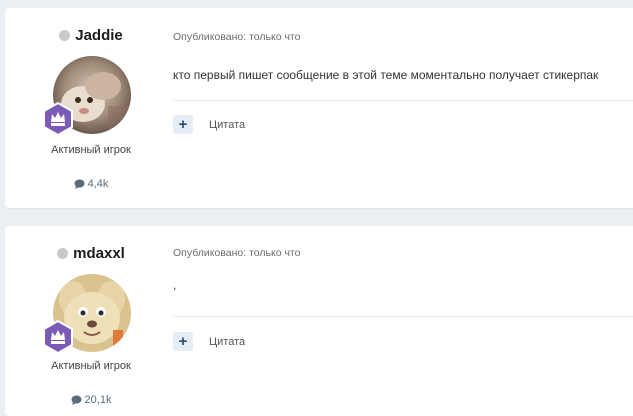 This screenshot has width=633, height=416. I want to click on author-name-row: Jaddie, so click(91, 35).